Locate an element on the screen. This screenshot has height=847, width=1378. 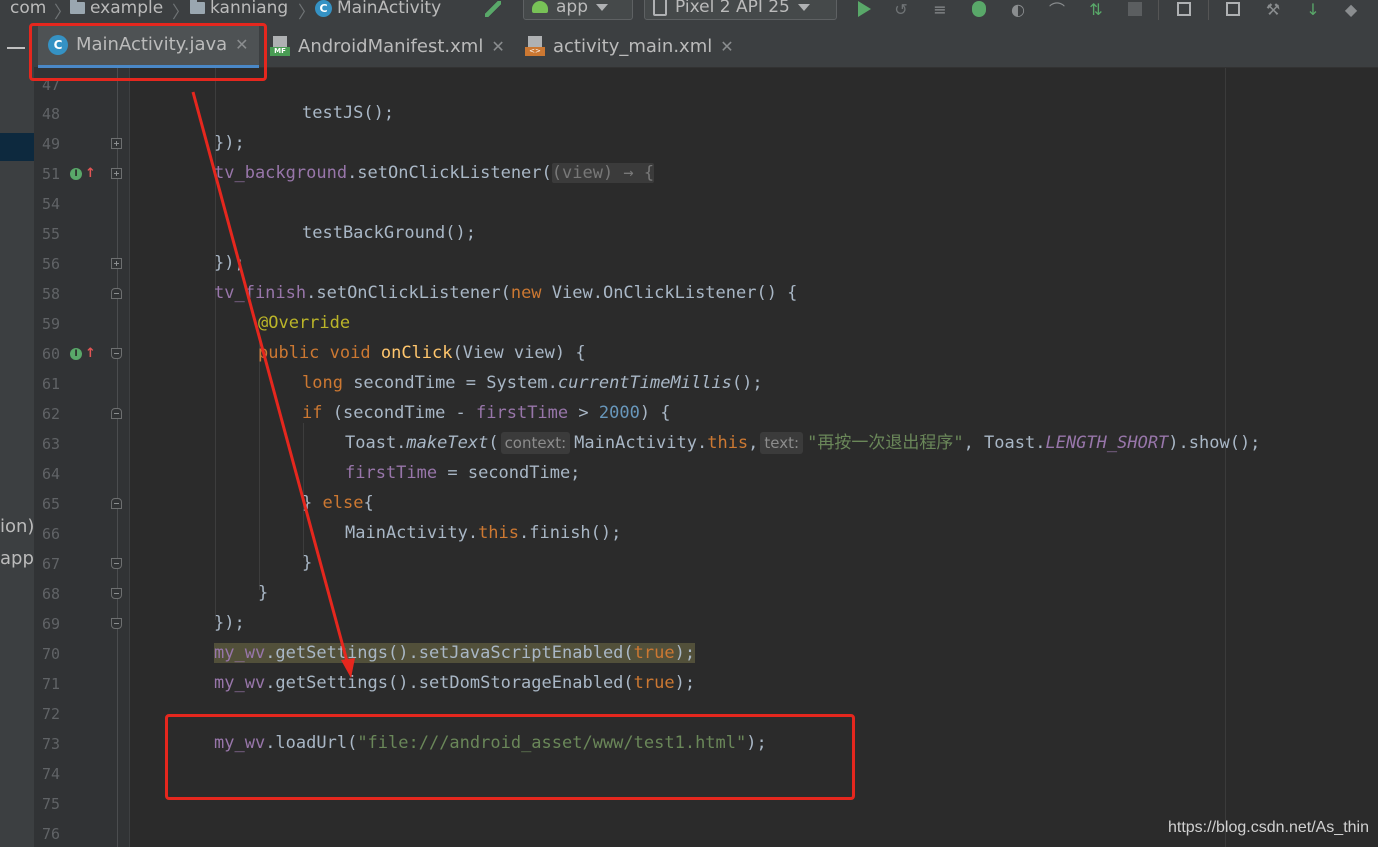
code-line-65: } else{ is located at coordinates (338, 503).